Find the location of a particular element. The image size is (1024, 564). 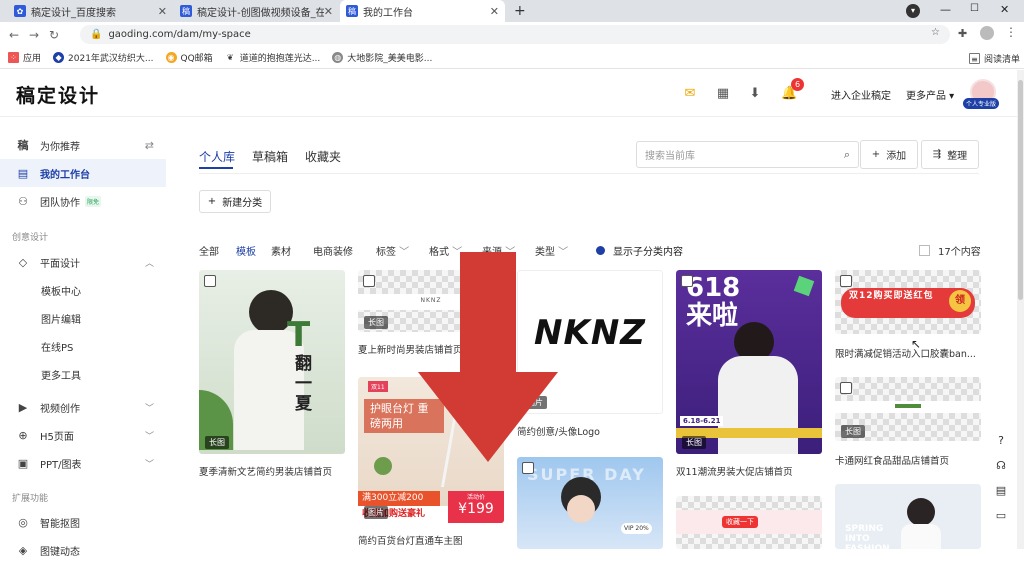

scrollbar-thumb is located at coordinates (1020, 190).